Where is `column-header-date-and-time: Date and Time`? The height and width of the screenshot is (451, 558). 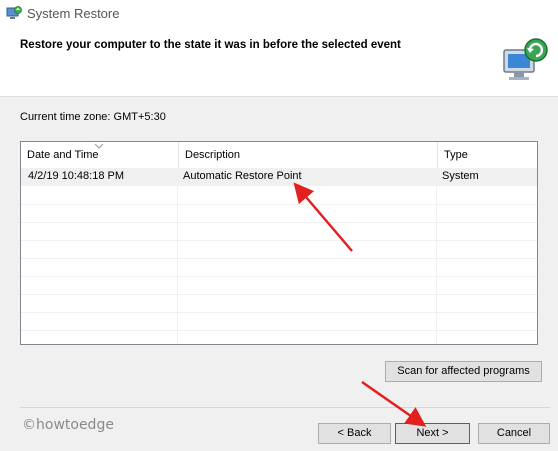
column-header-date-and-time: Date and Time is located at coordinates (99, 155).